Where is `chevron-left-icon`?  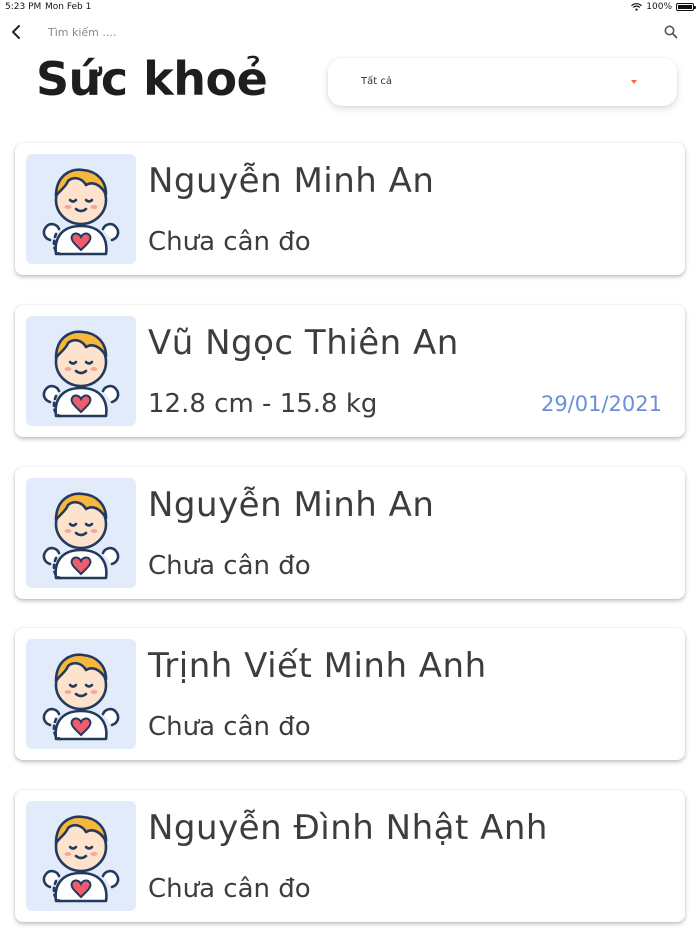
chevron-left-icon is located at coordinates (16, 32).